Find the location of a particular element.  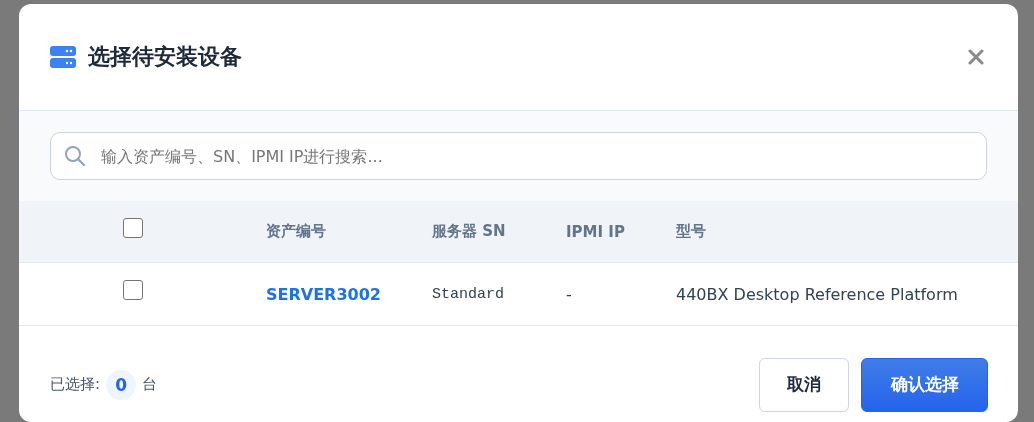

table-cell-text: Standard is located at coordinates (468, 294).